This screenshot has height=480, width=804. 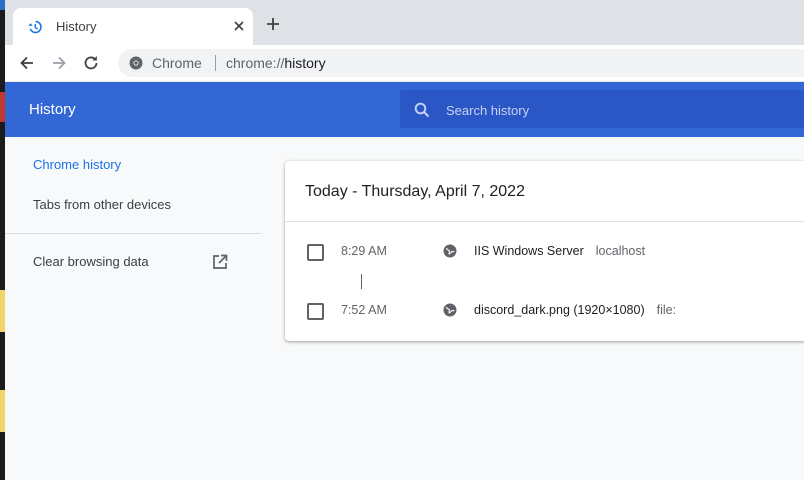 What do you see at coordinates (666, 310) in the screenshot?
I see `entry-domain: file:` at bounding box center [666, 310].